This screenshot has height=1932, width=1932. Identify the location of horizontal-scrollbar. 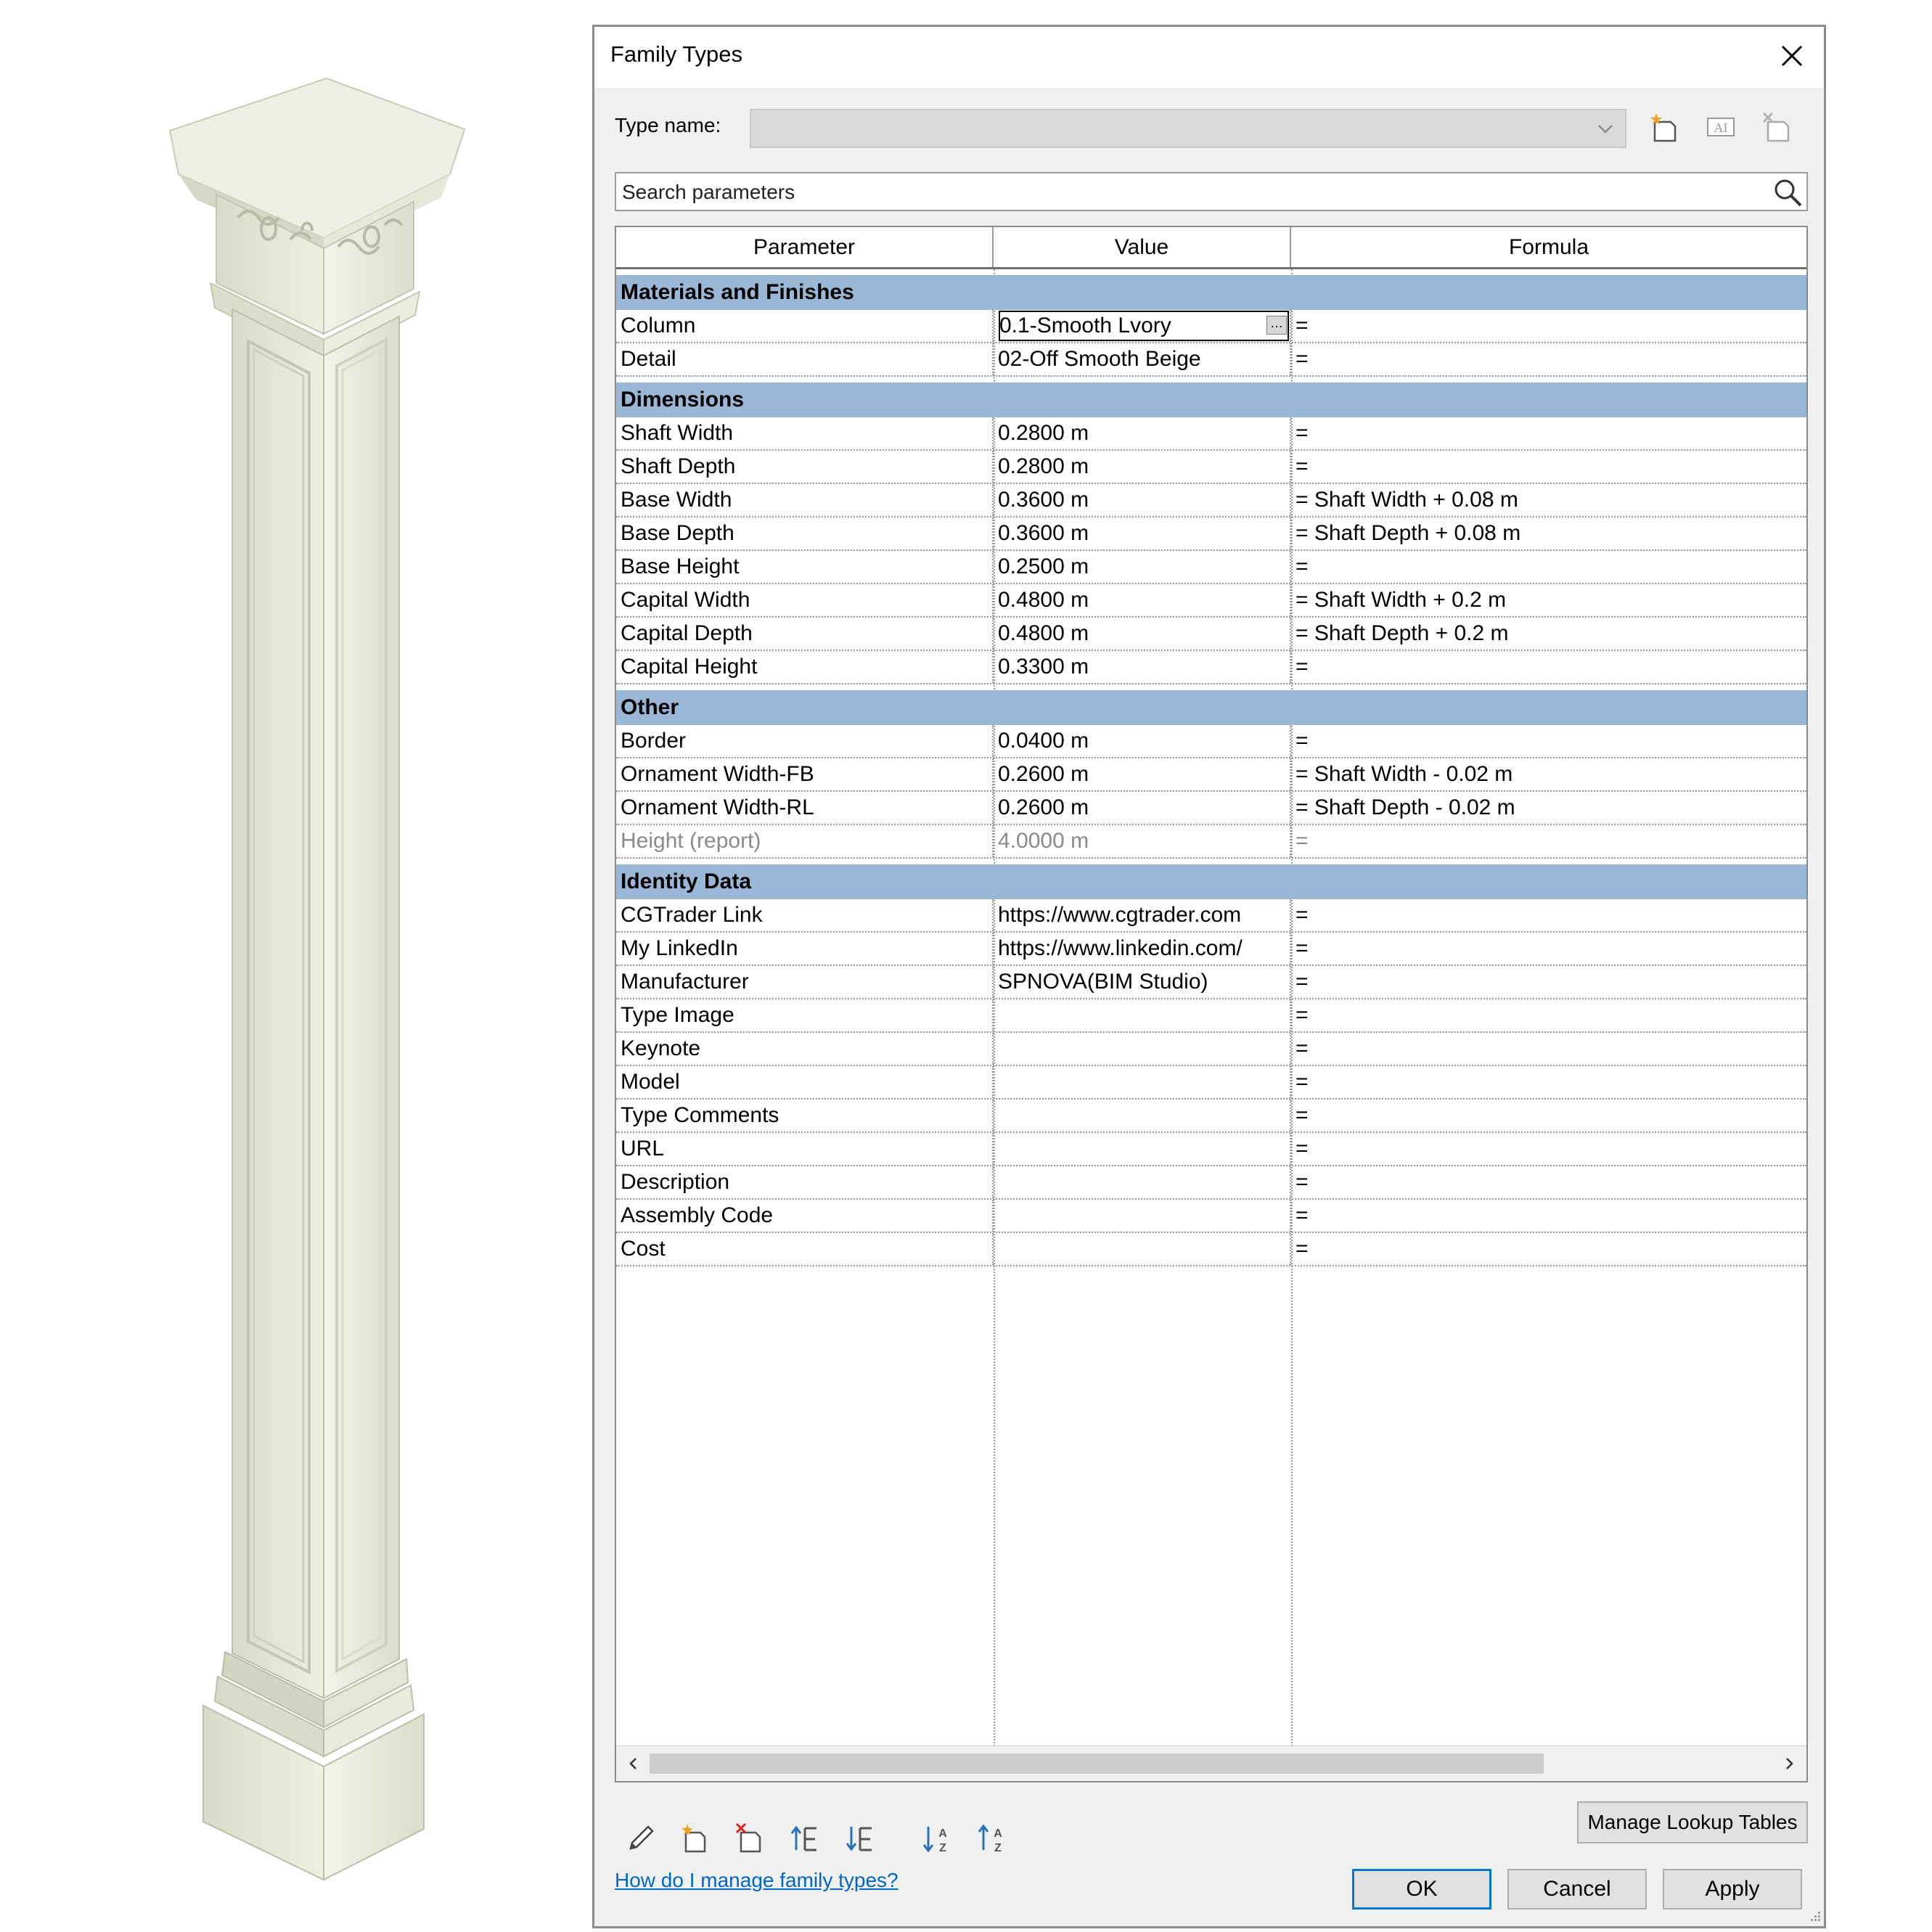
(1211, 1763).